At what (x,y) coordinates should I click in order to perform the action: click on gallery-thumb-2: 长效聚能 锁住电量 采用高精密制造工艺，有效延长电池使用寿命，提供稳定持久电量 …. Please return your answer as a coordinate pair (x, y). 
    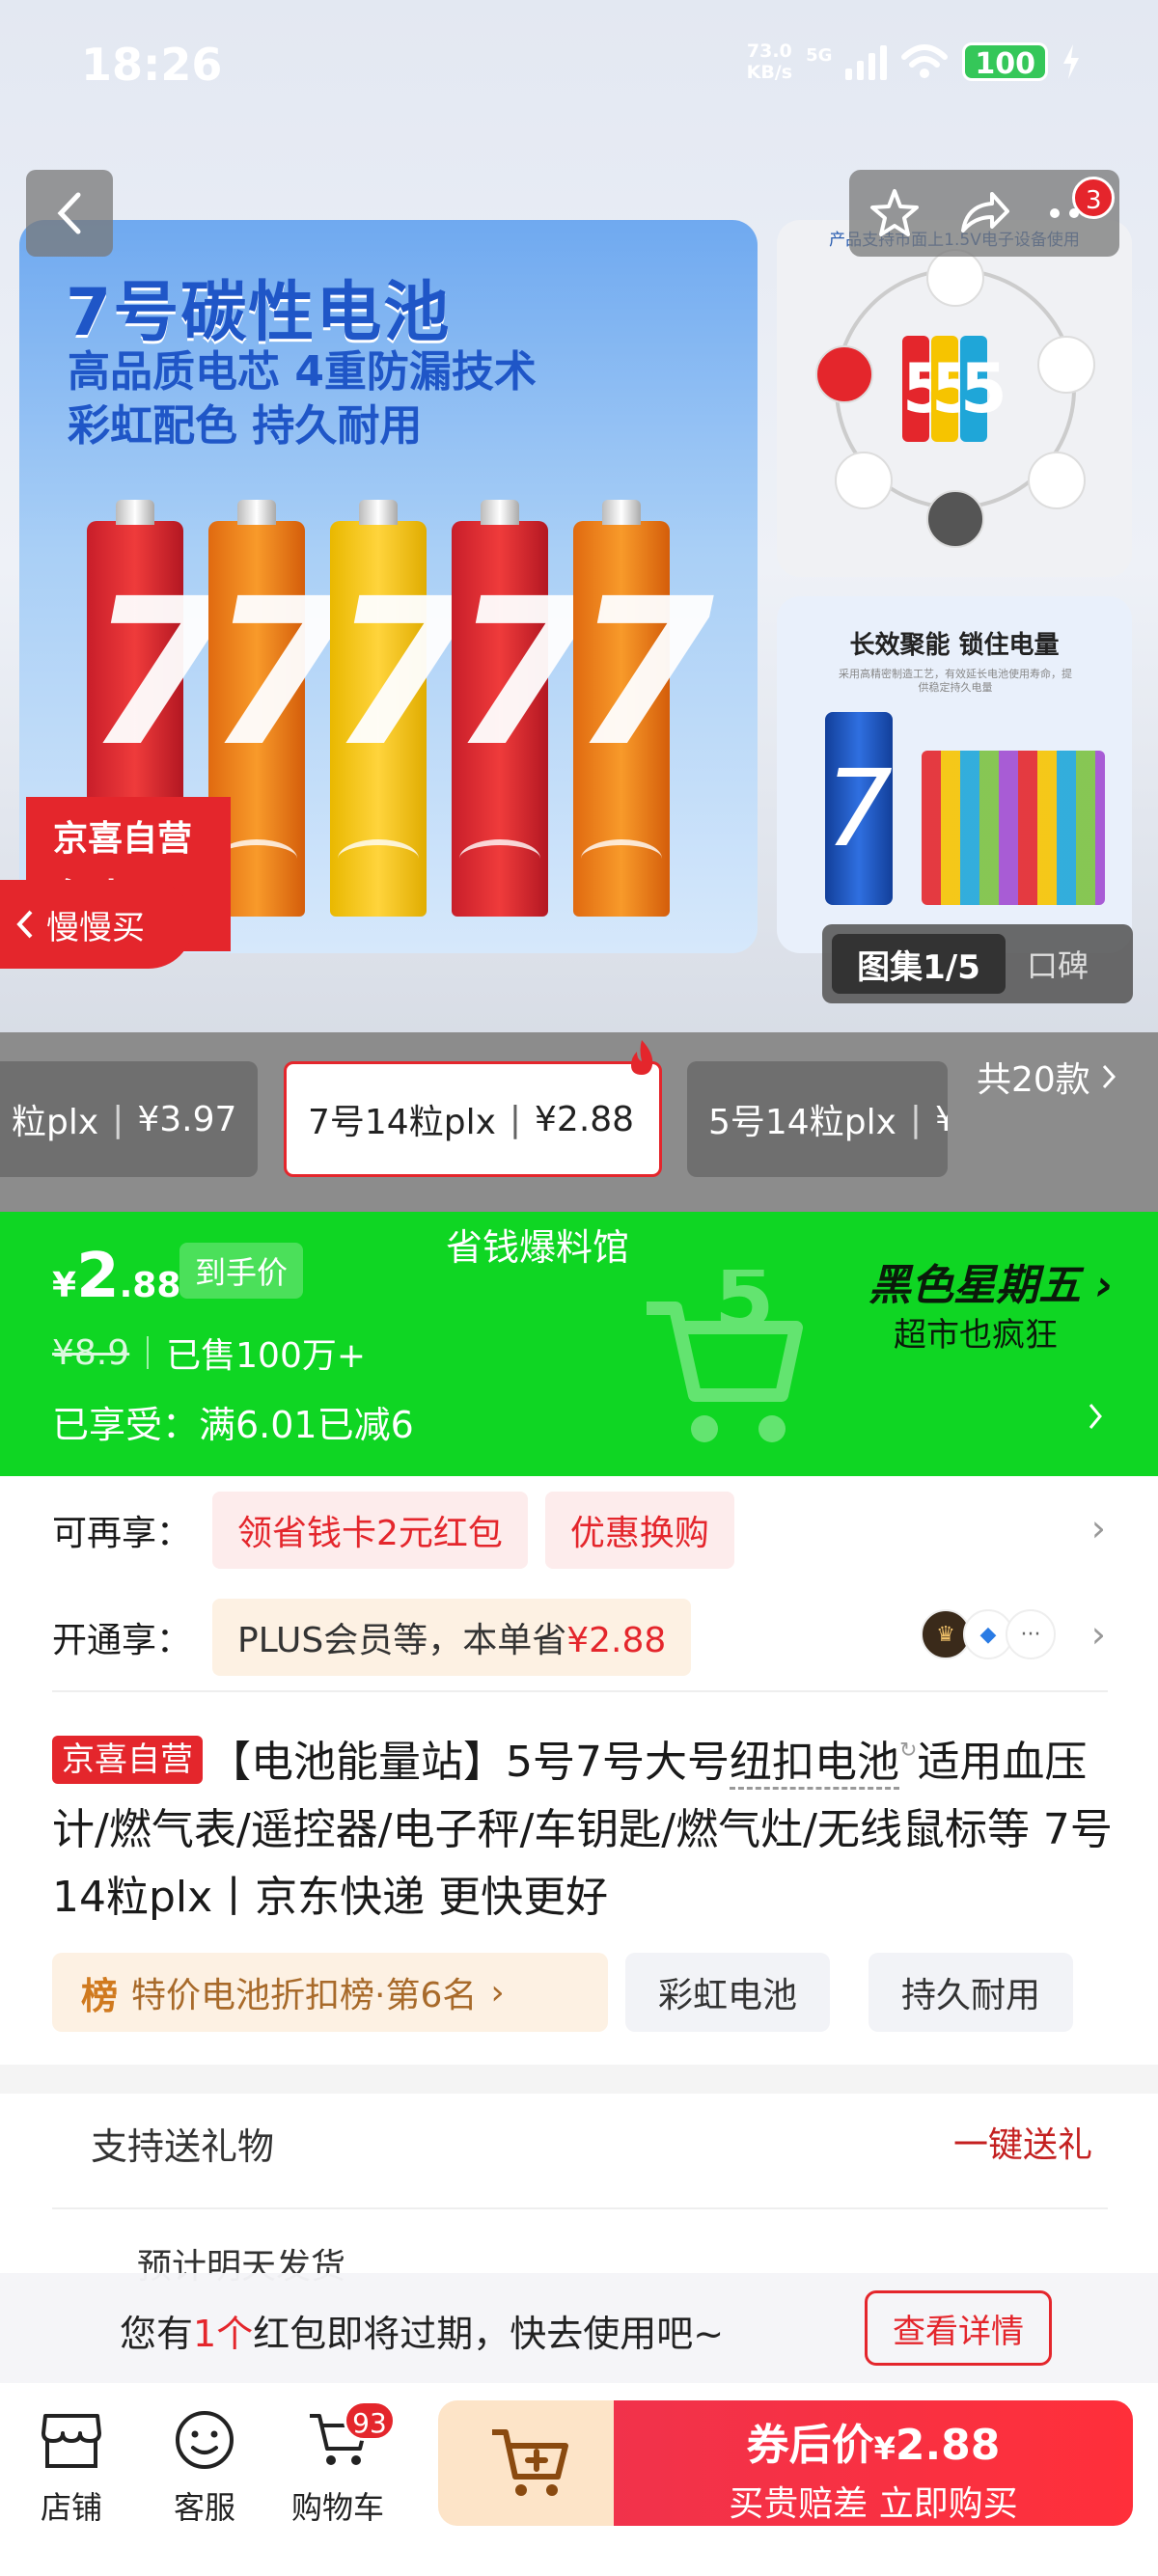
    Looking at the image, I should click on (954, 775).